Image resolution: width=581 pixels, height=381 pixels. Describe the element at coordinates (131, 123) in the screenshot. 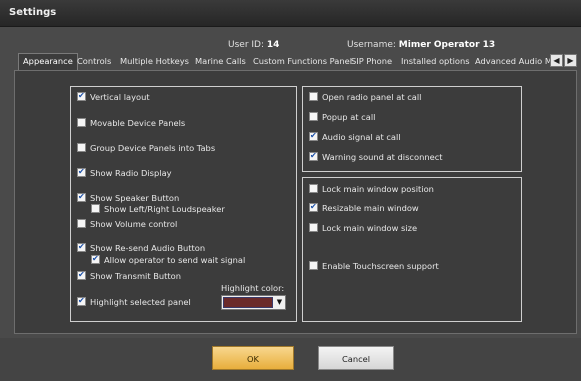

I see `checkbox-movable-device-panels: Movable Device Panels` at that location.